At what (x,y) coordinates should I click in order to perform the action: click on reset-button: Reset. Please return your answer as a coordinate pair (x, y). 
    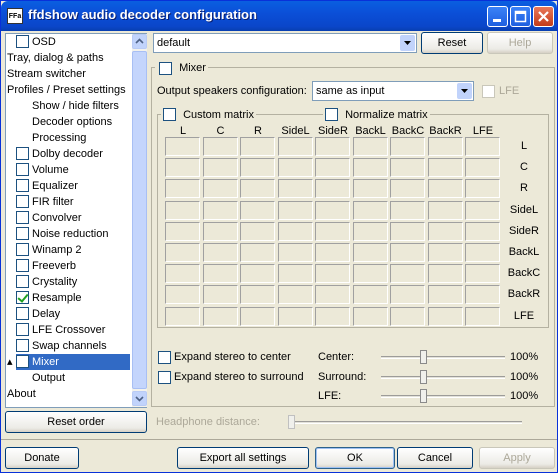
    Looking at the image, I should click on (452, 43).